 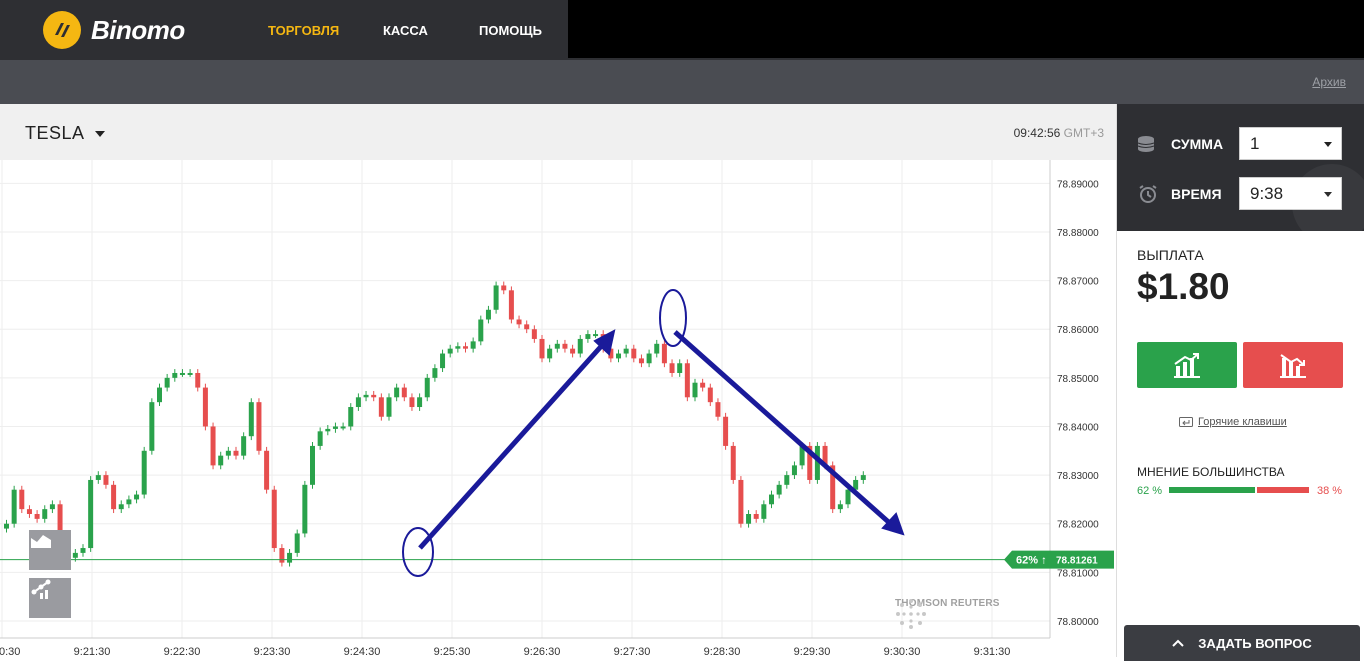 I want to click on put-down-button, so click(x=1293, y=365).